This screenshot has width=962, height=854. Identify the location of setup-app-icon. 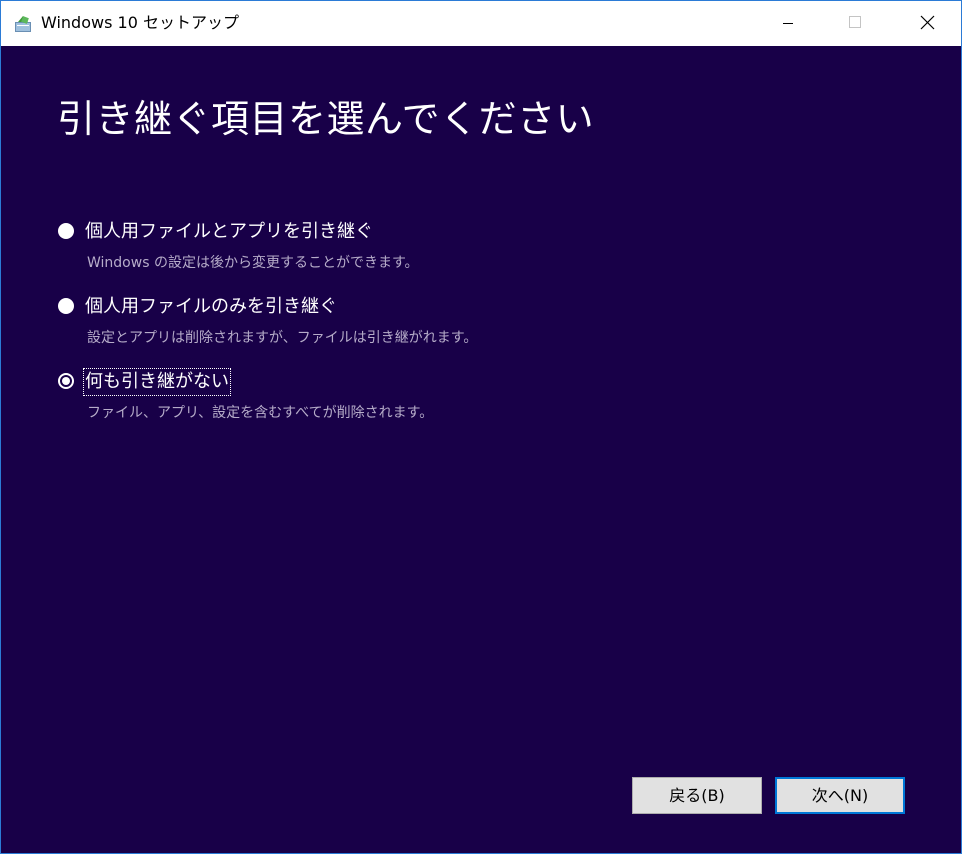
(23, 23).